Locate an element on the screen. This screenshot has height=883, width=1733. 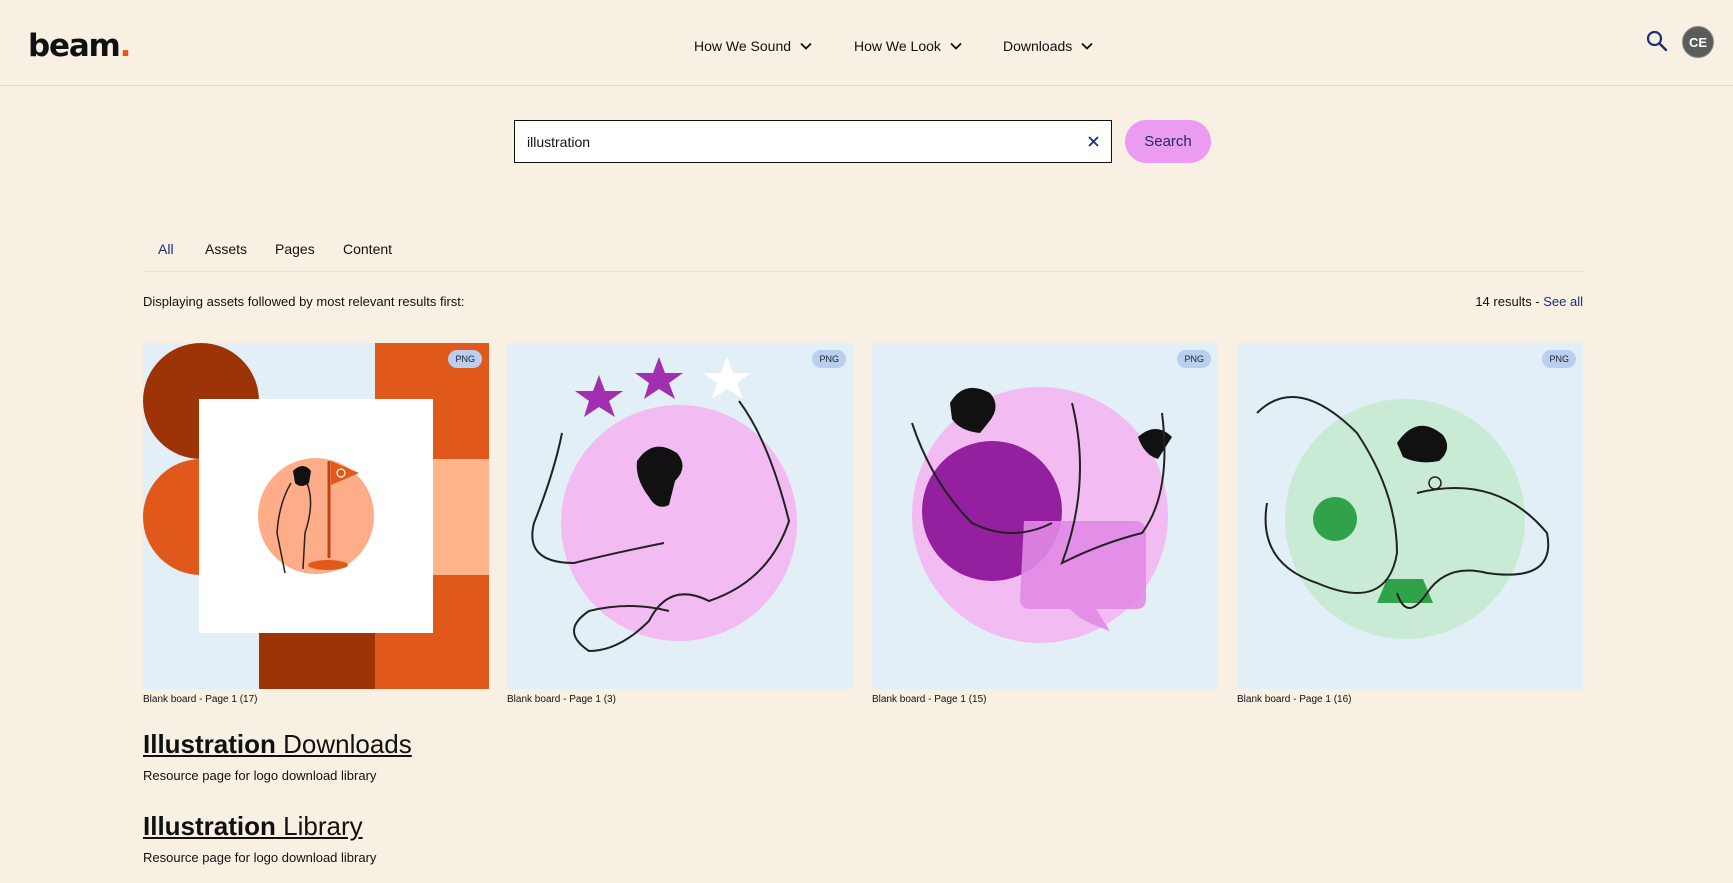
results-count-label: 14 results - is located at coordinates (1509, 301).